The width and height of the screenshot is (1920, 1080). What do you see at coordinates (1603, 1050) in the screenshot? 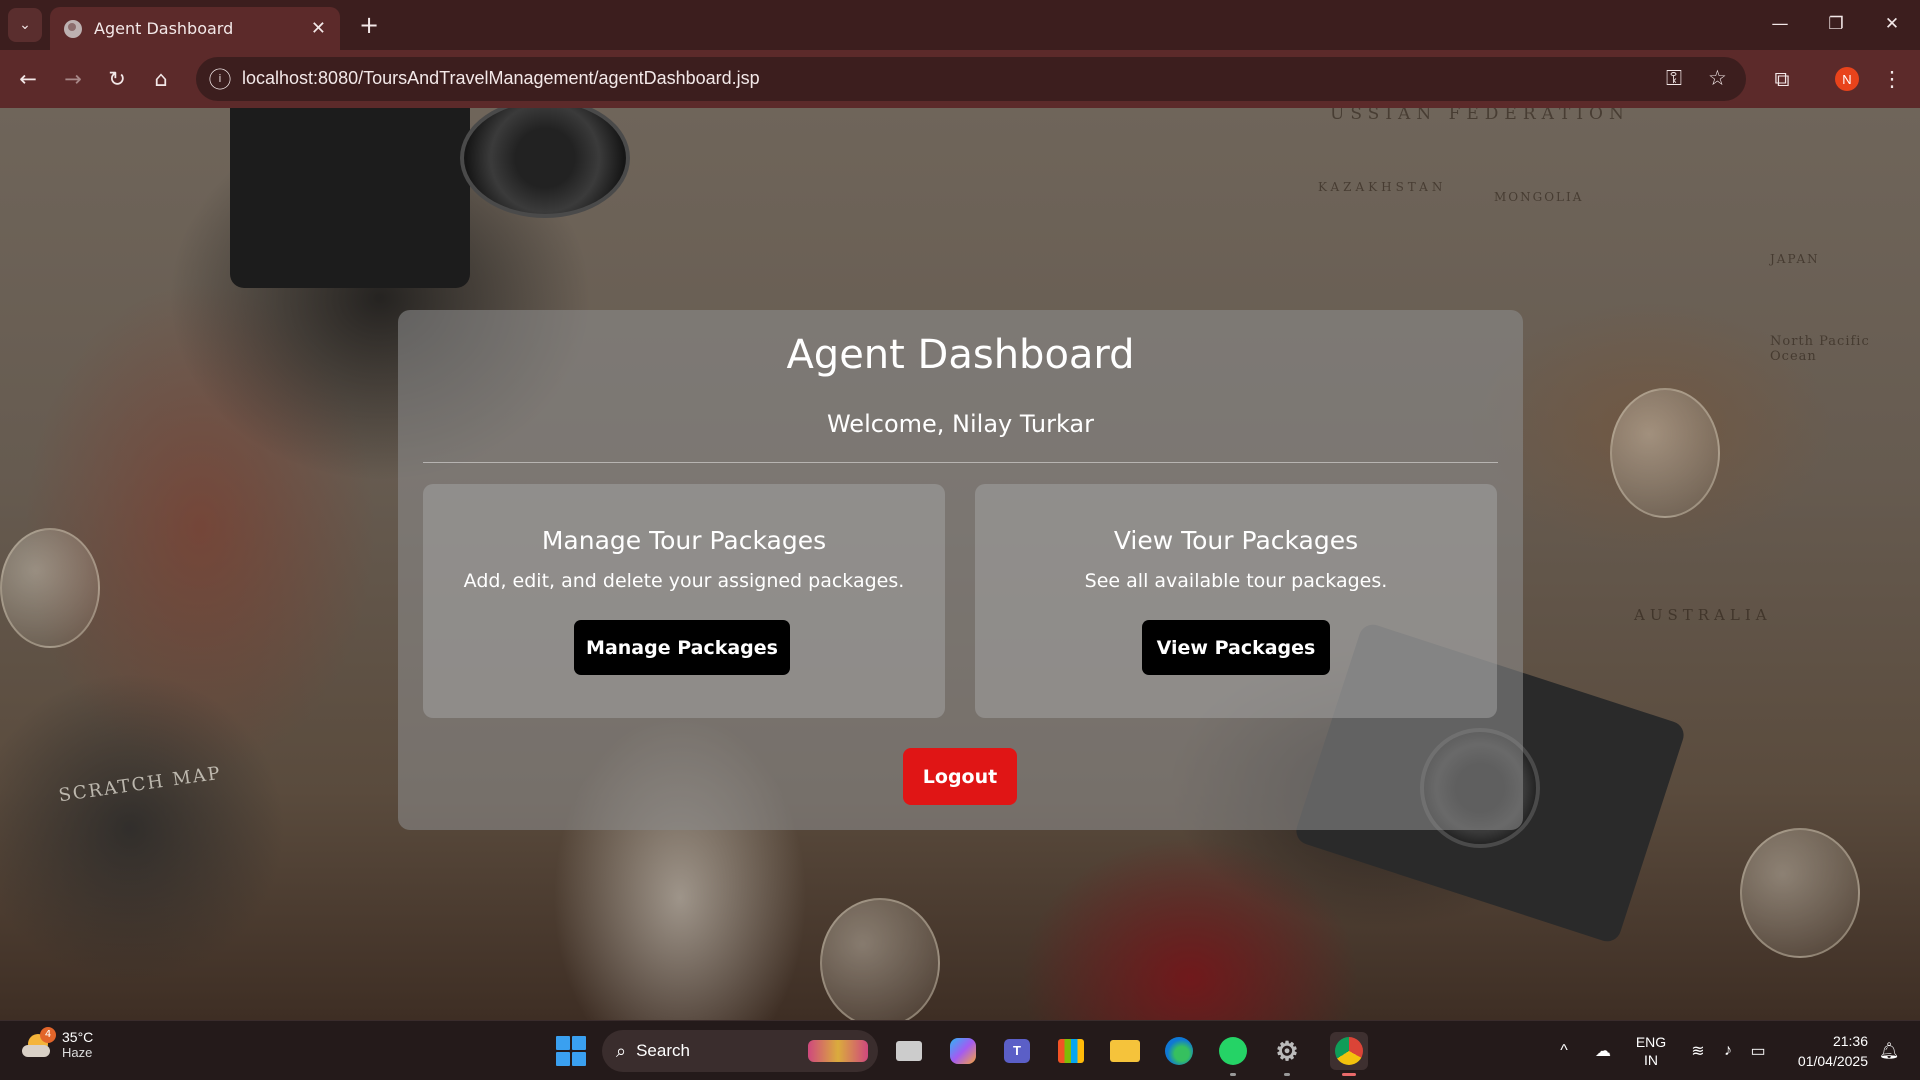
I see `onedrive-status-icon: ☁` at bounding box center [1603, 1050].